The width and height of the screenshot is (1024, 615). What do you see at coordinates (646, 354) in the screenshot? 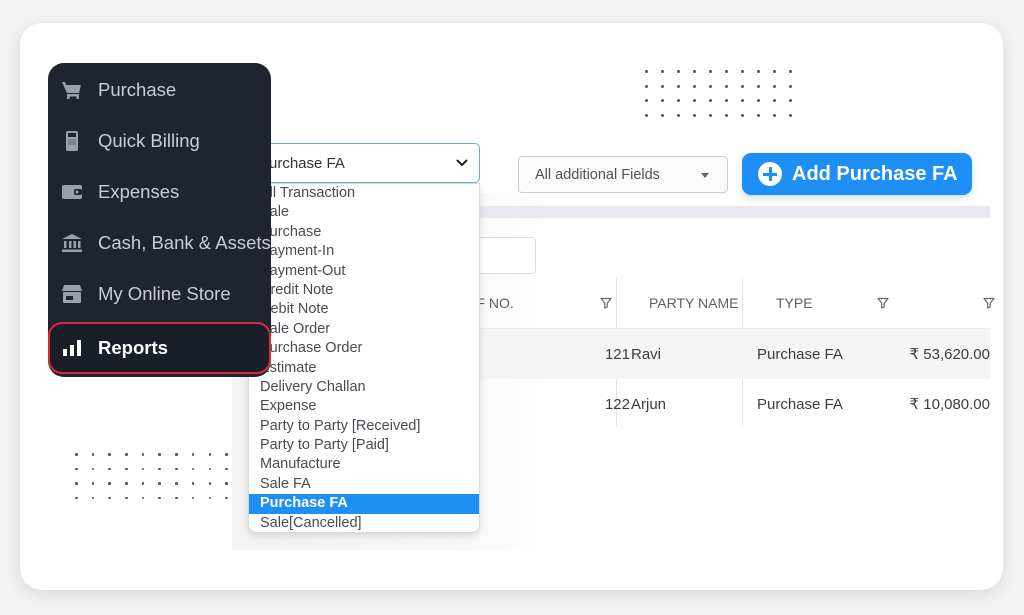
I see `cell-party-name: Ravi` at bounding box center [646, 354].